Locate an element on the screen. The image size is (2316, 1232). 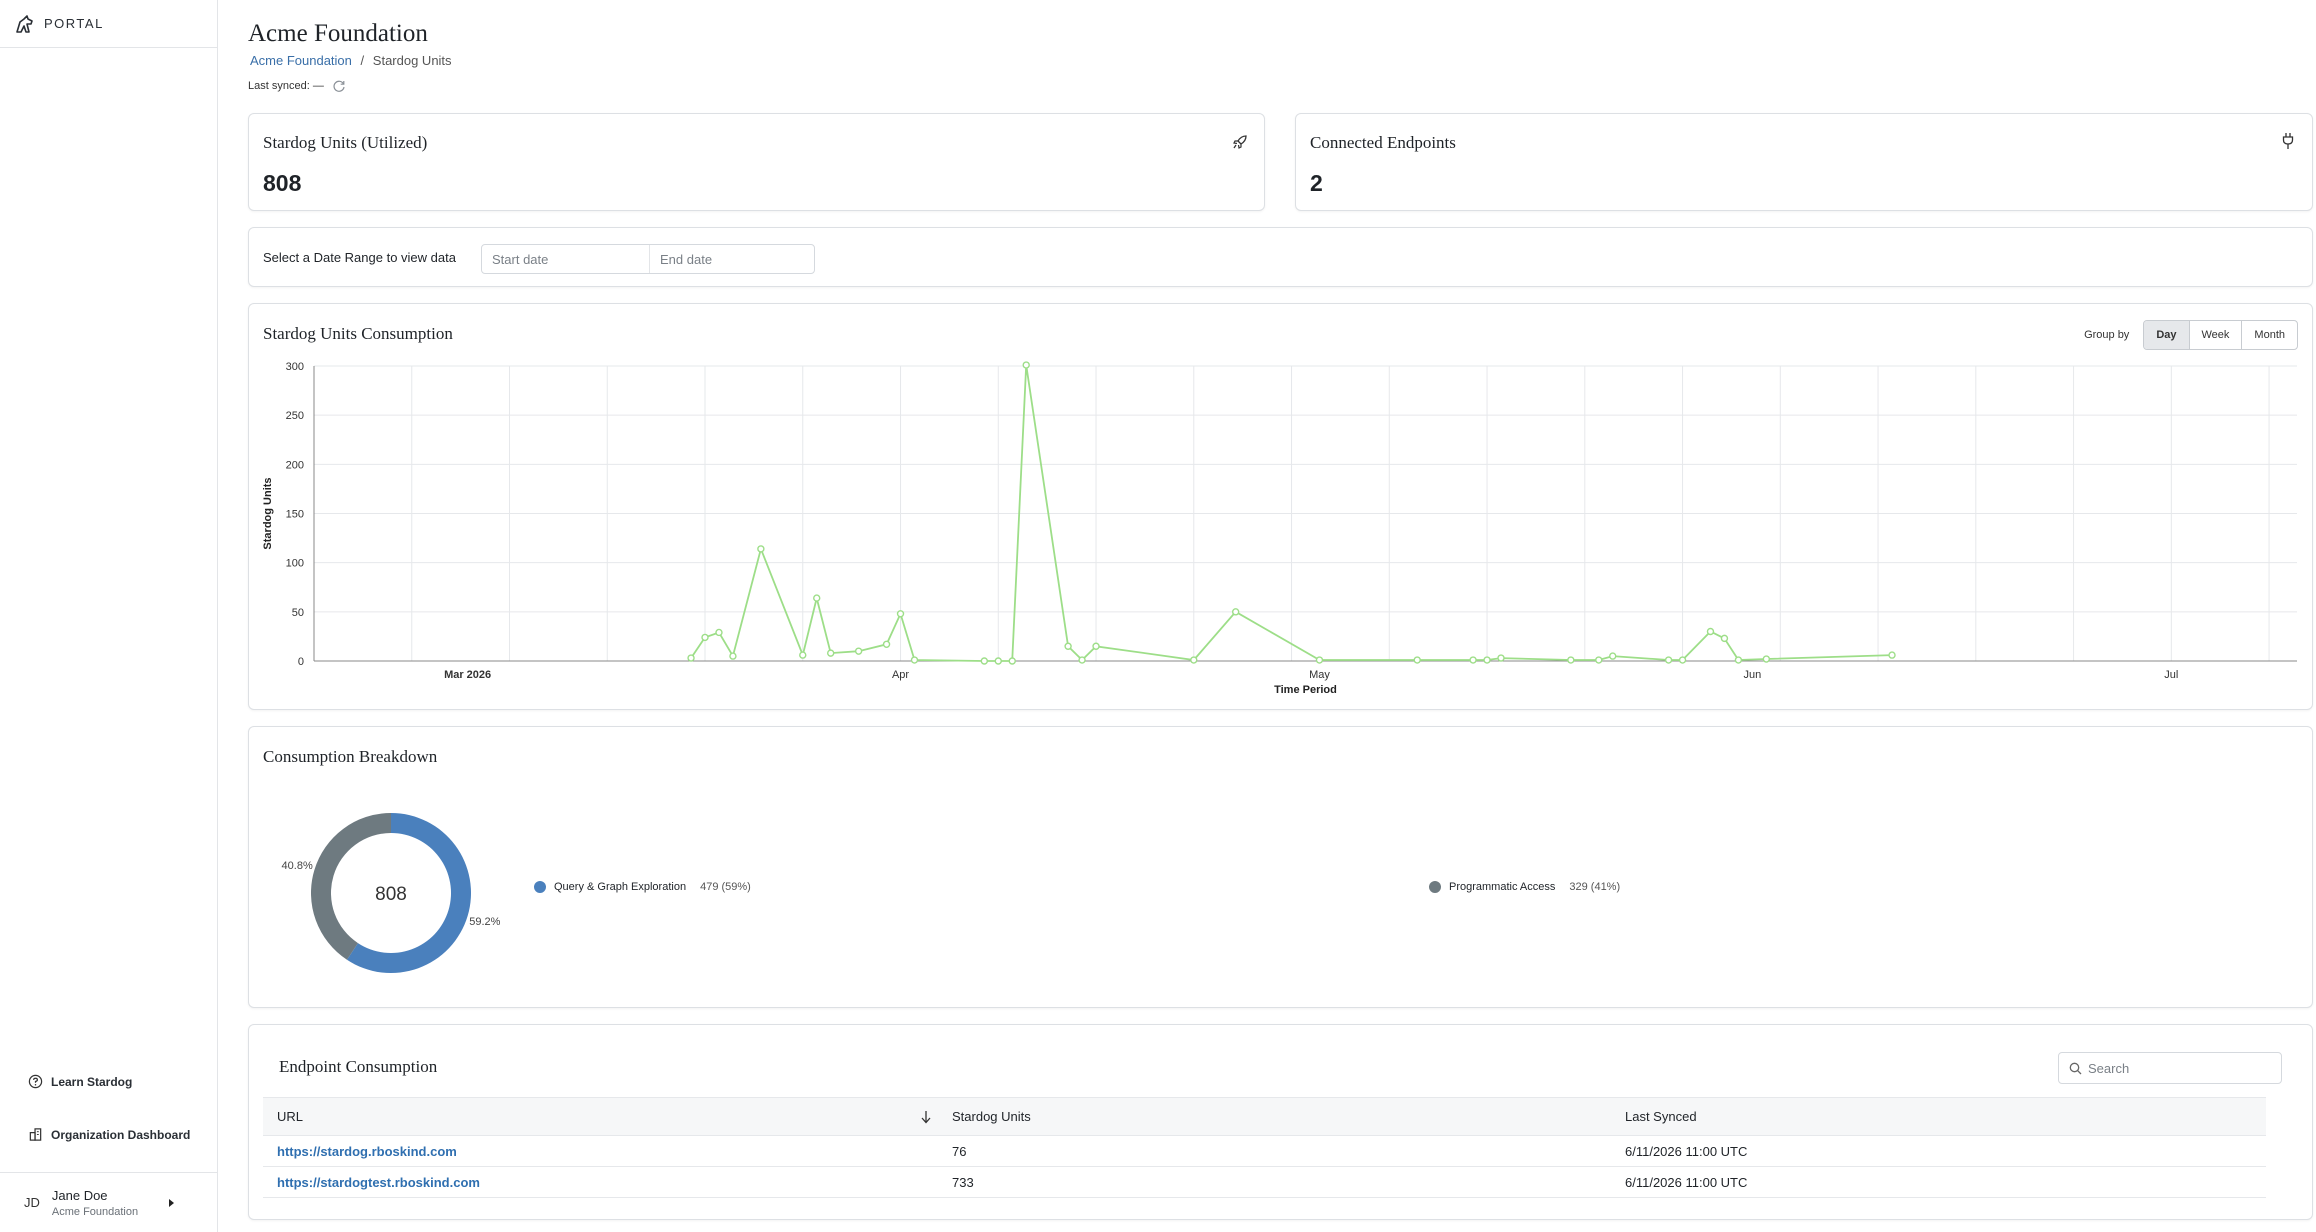
table-header-row: URL Stardog Units Last Synced is located at coordinates (1264, 1116).